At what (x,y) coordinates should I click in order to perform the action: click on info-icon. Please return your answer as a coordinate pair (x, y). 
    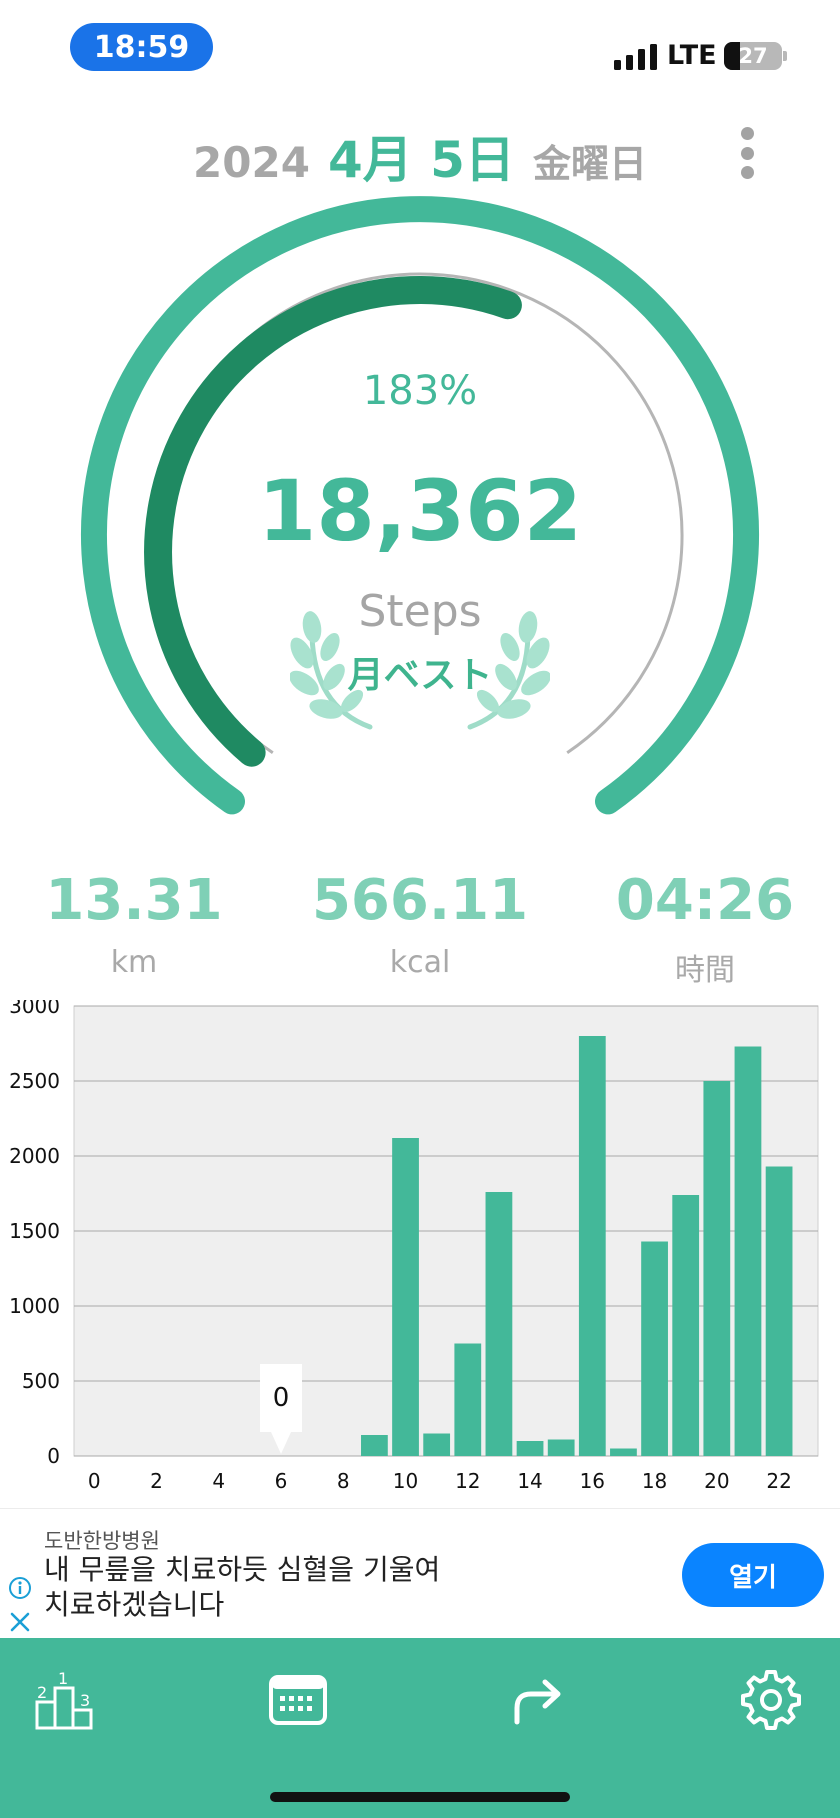
    Looking at the image, I should click on (20, 1588).